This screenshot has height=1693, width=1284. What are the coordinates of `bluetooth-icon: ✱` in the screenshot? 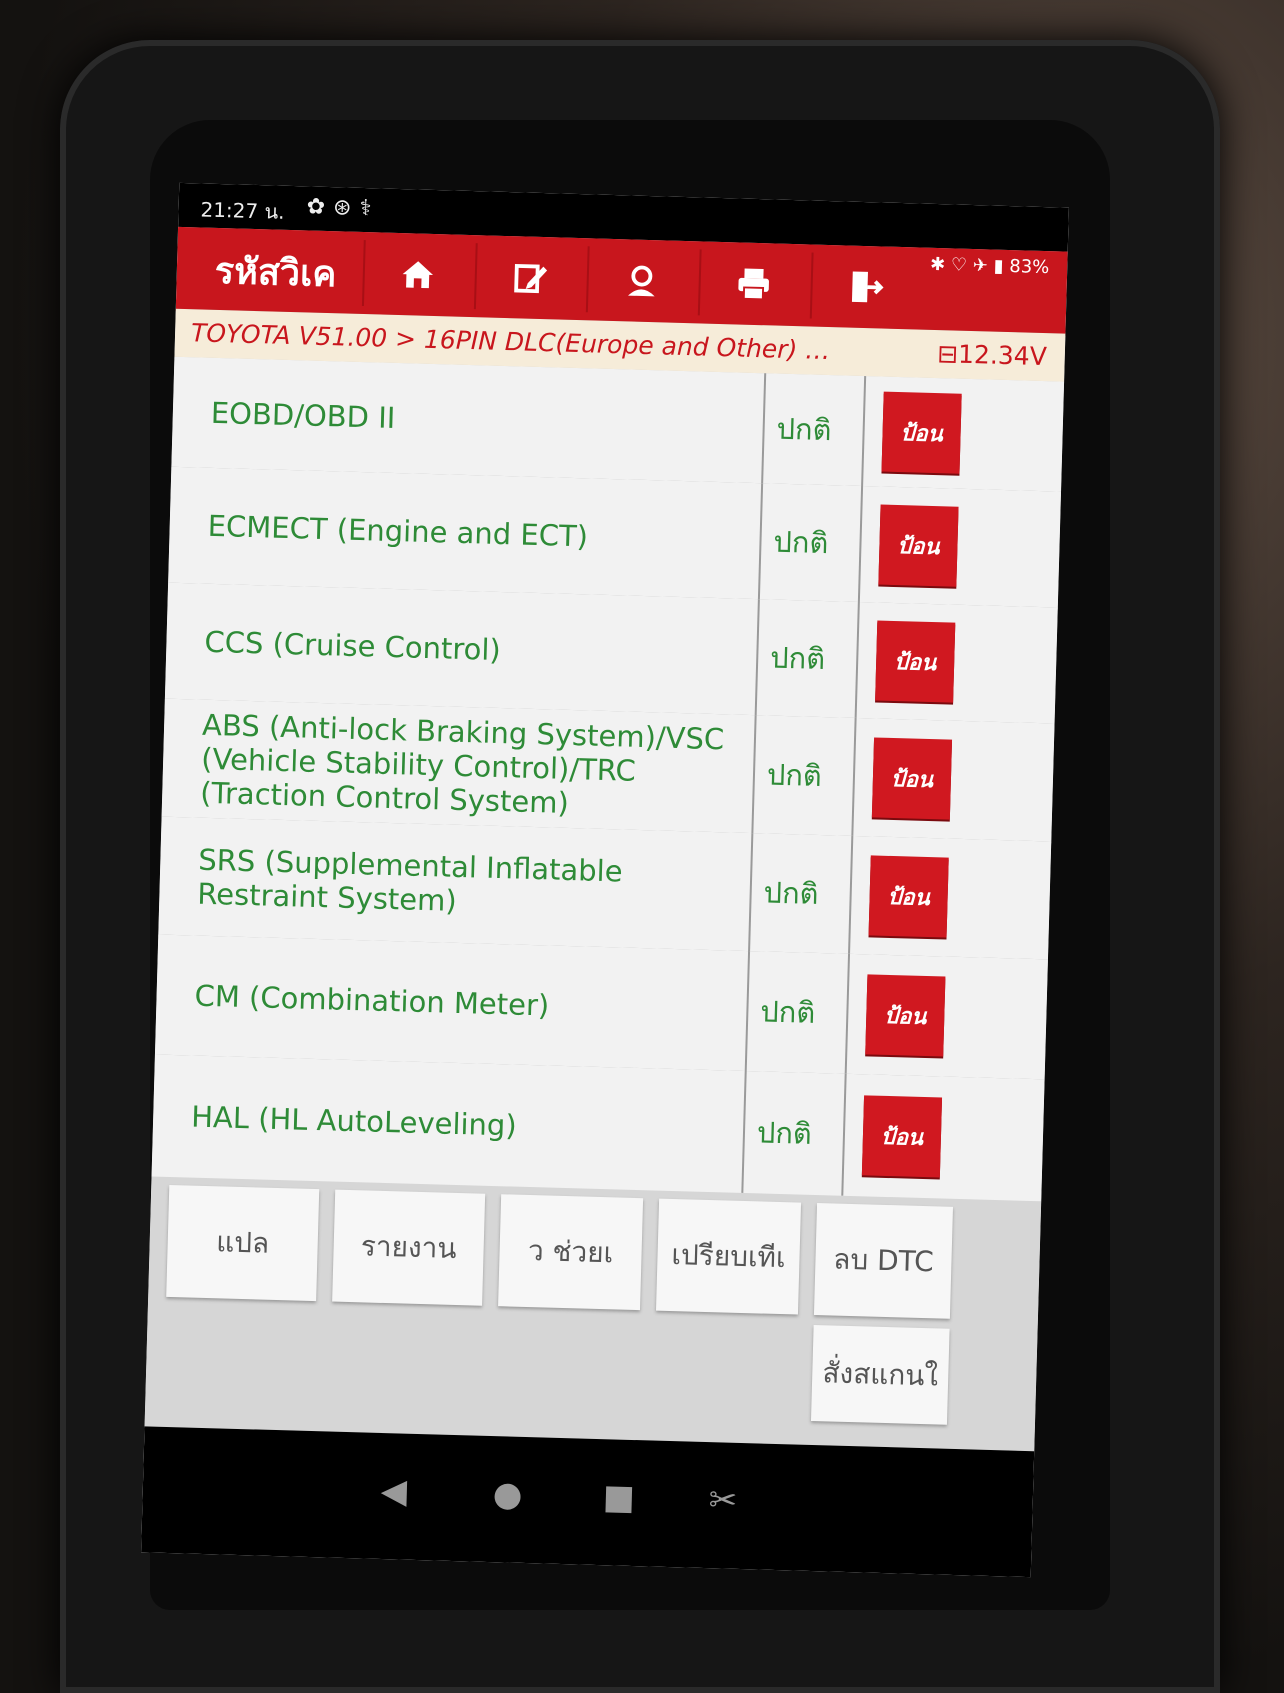 It's located at (937, 264).